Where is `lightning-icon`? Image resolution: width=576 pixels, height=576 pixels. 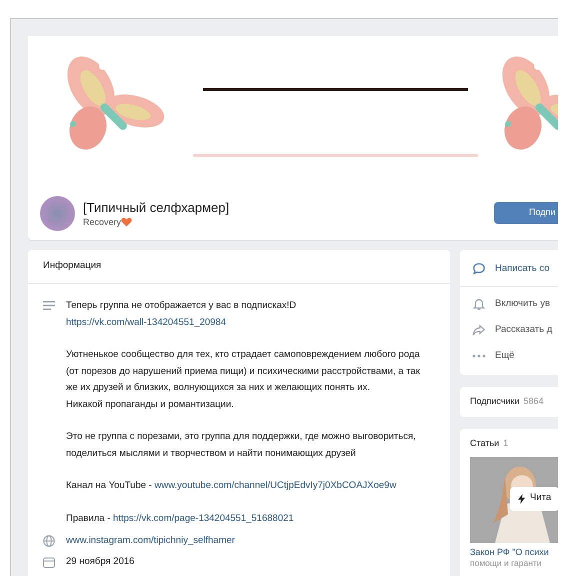
lightning-icon is located at coordinates (521, 499).